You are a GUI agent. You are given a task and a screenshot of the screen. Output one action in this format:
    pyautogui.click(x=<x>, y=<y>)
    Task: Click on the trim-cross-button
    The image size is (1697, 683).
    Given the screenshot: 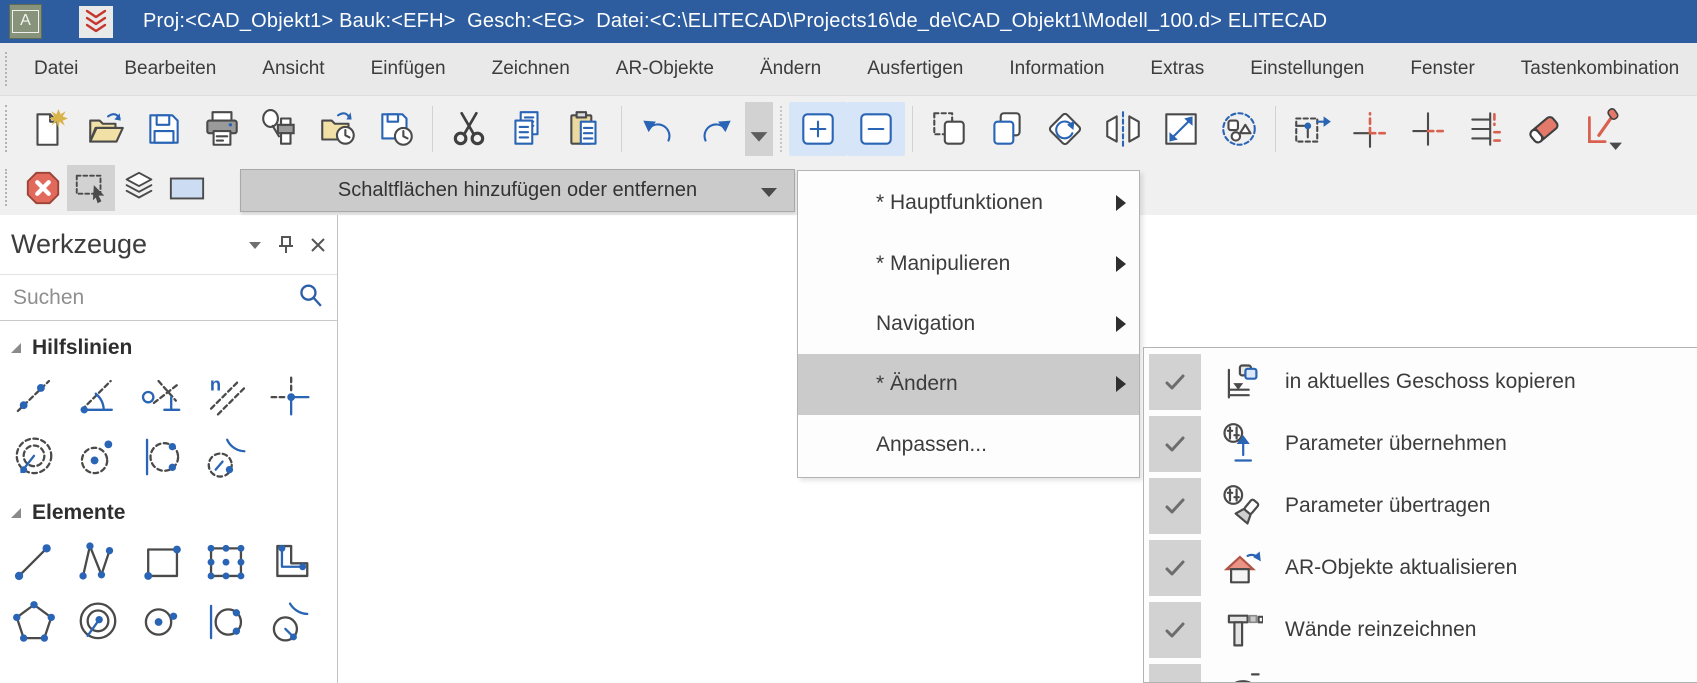 What is the action you would take?
    pyautogui.click(x=1428, y=129)
    